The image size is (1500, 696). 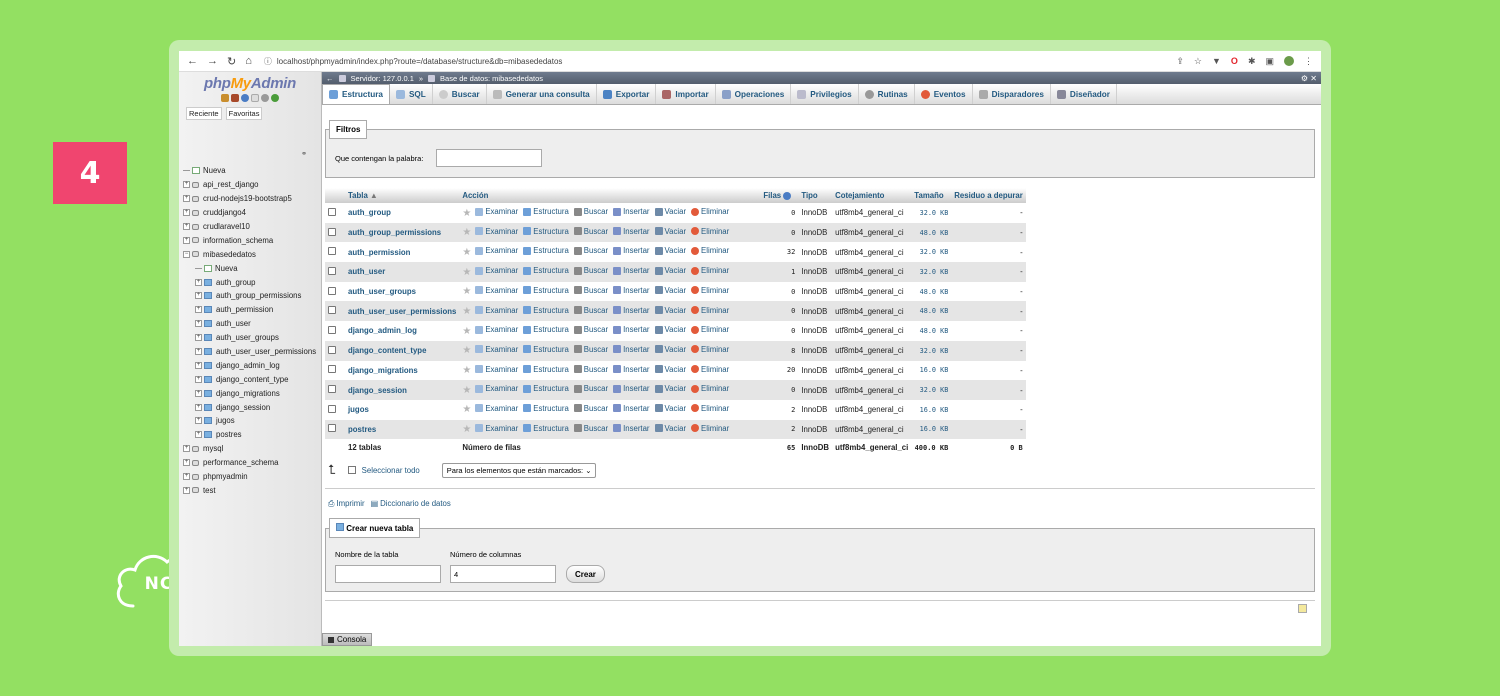 What do you see at coordinates (585, 574) in the screenshot?
I see `create-button: Crear` at bounding box center [585, 574].